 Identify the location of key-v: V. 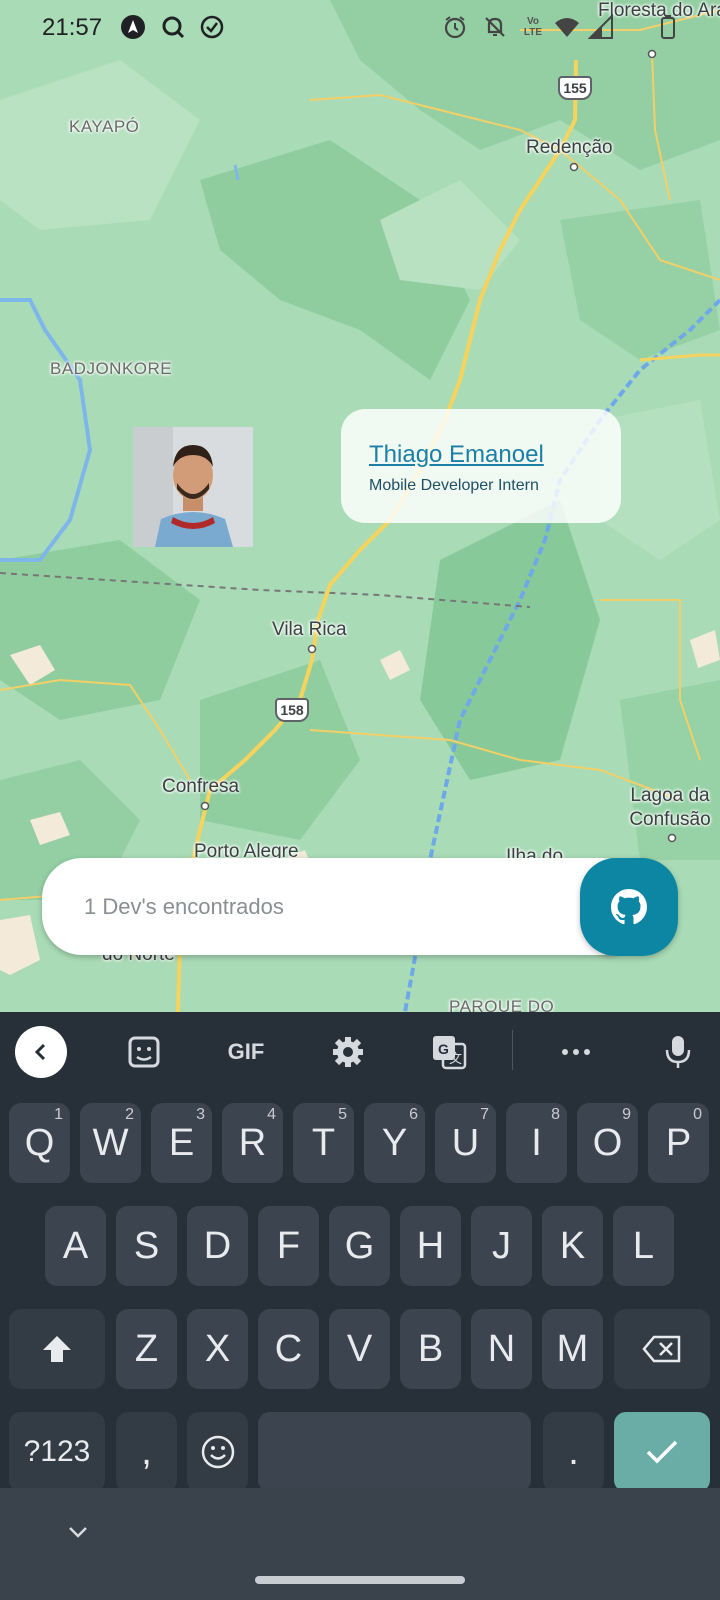
(359, 1349).